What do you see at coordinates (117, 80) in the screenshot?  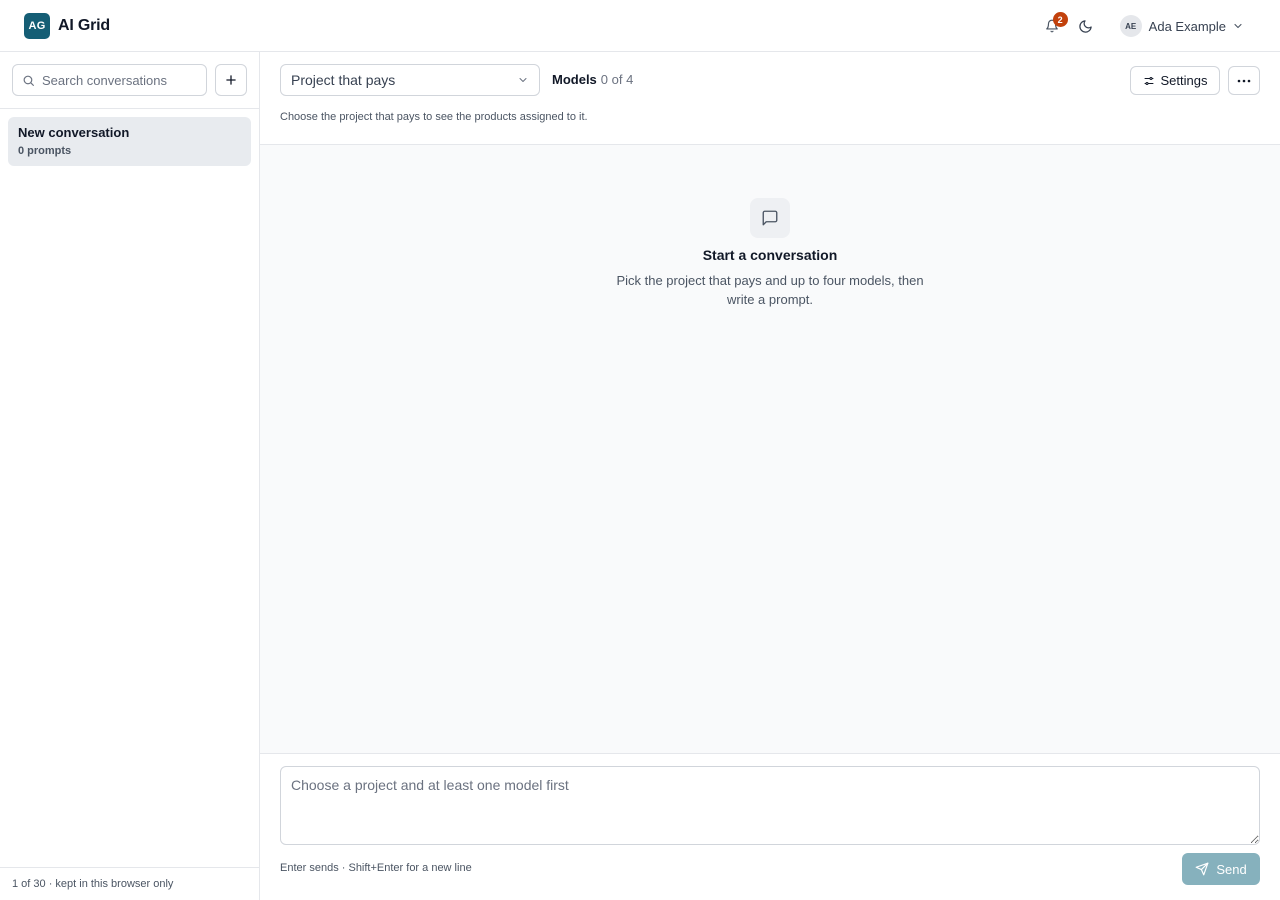 I see `search-input` at bounding box center [117, 80].